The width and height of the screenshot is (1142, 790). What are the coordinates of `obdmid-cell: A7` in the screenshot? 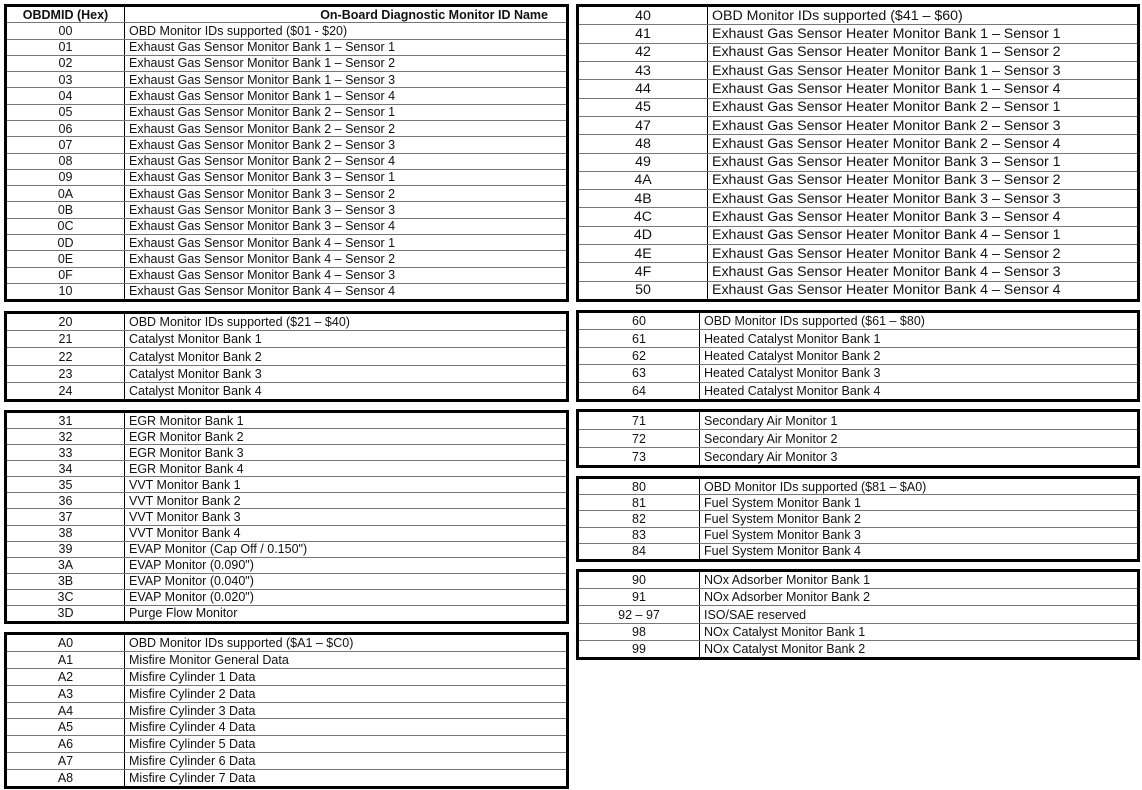 It's located at (66, 761).